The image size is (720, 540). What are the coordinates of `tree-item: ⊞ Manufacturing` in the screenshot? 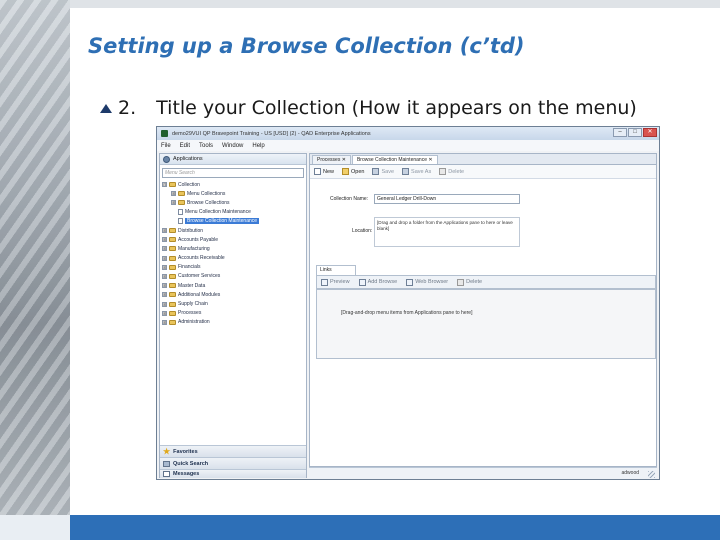 It's located at (234, 248).